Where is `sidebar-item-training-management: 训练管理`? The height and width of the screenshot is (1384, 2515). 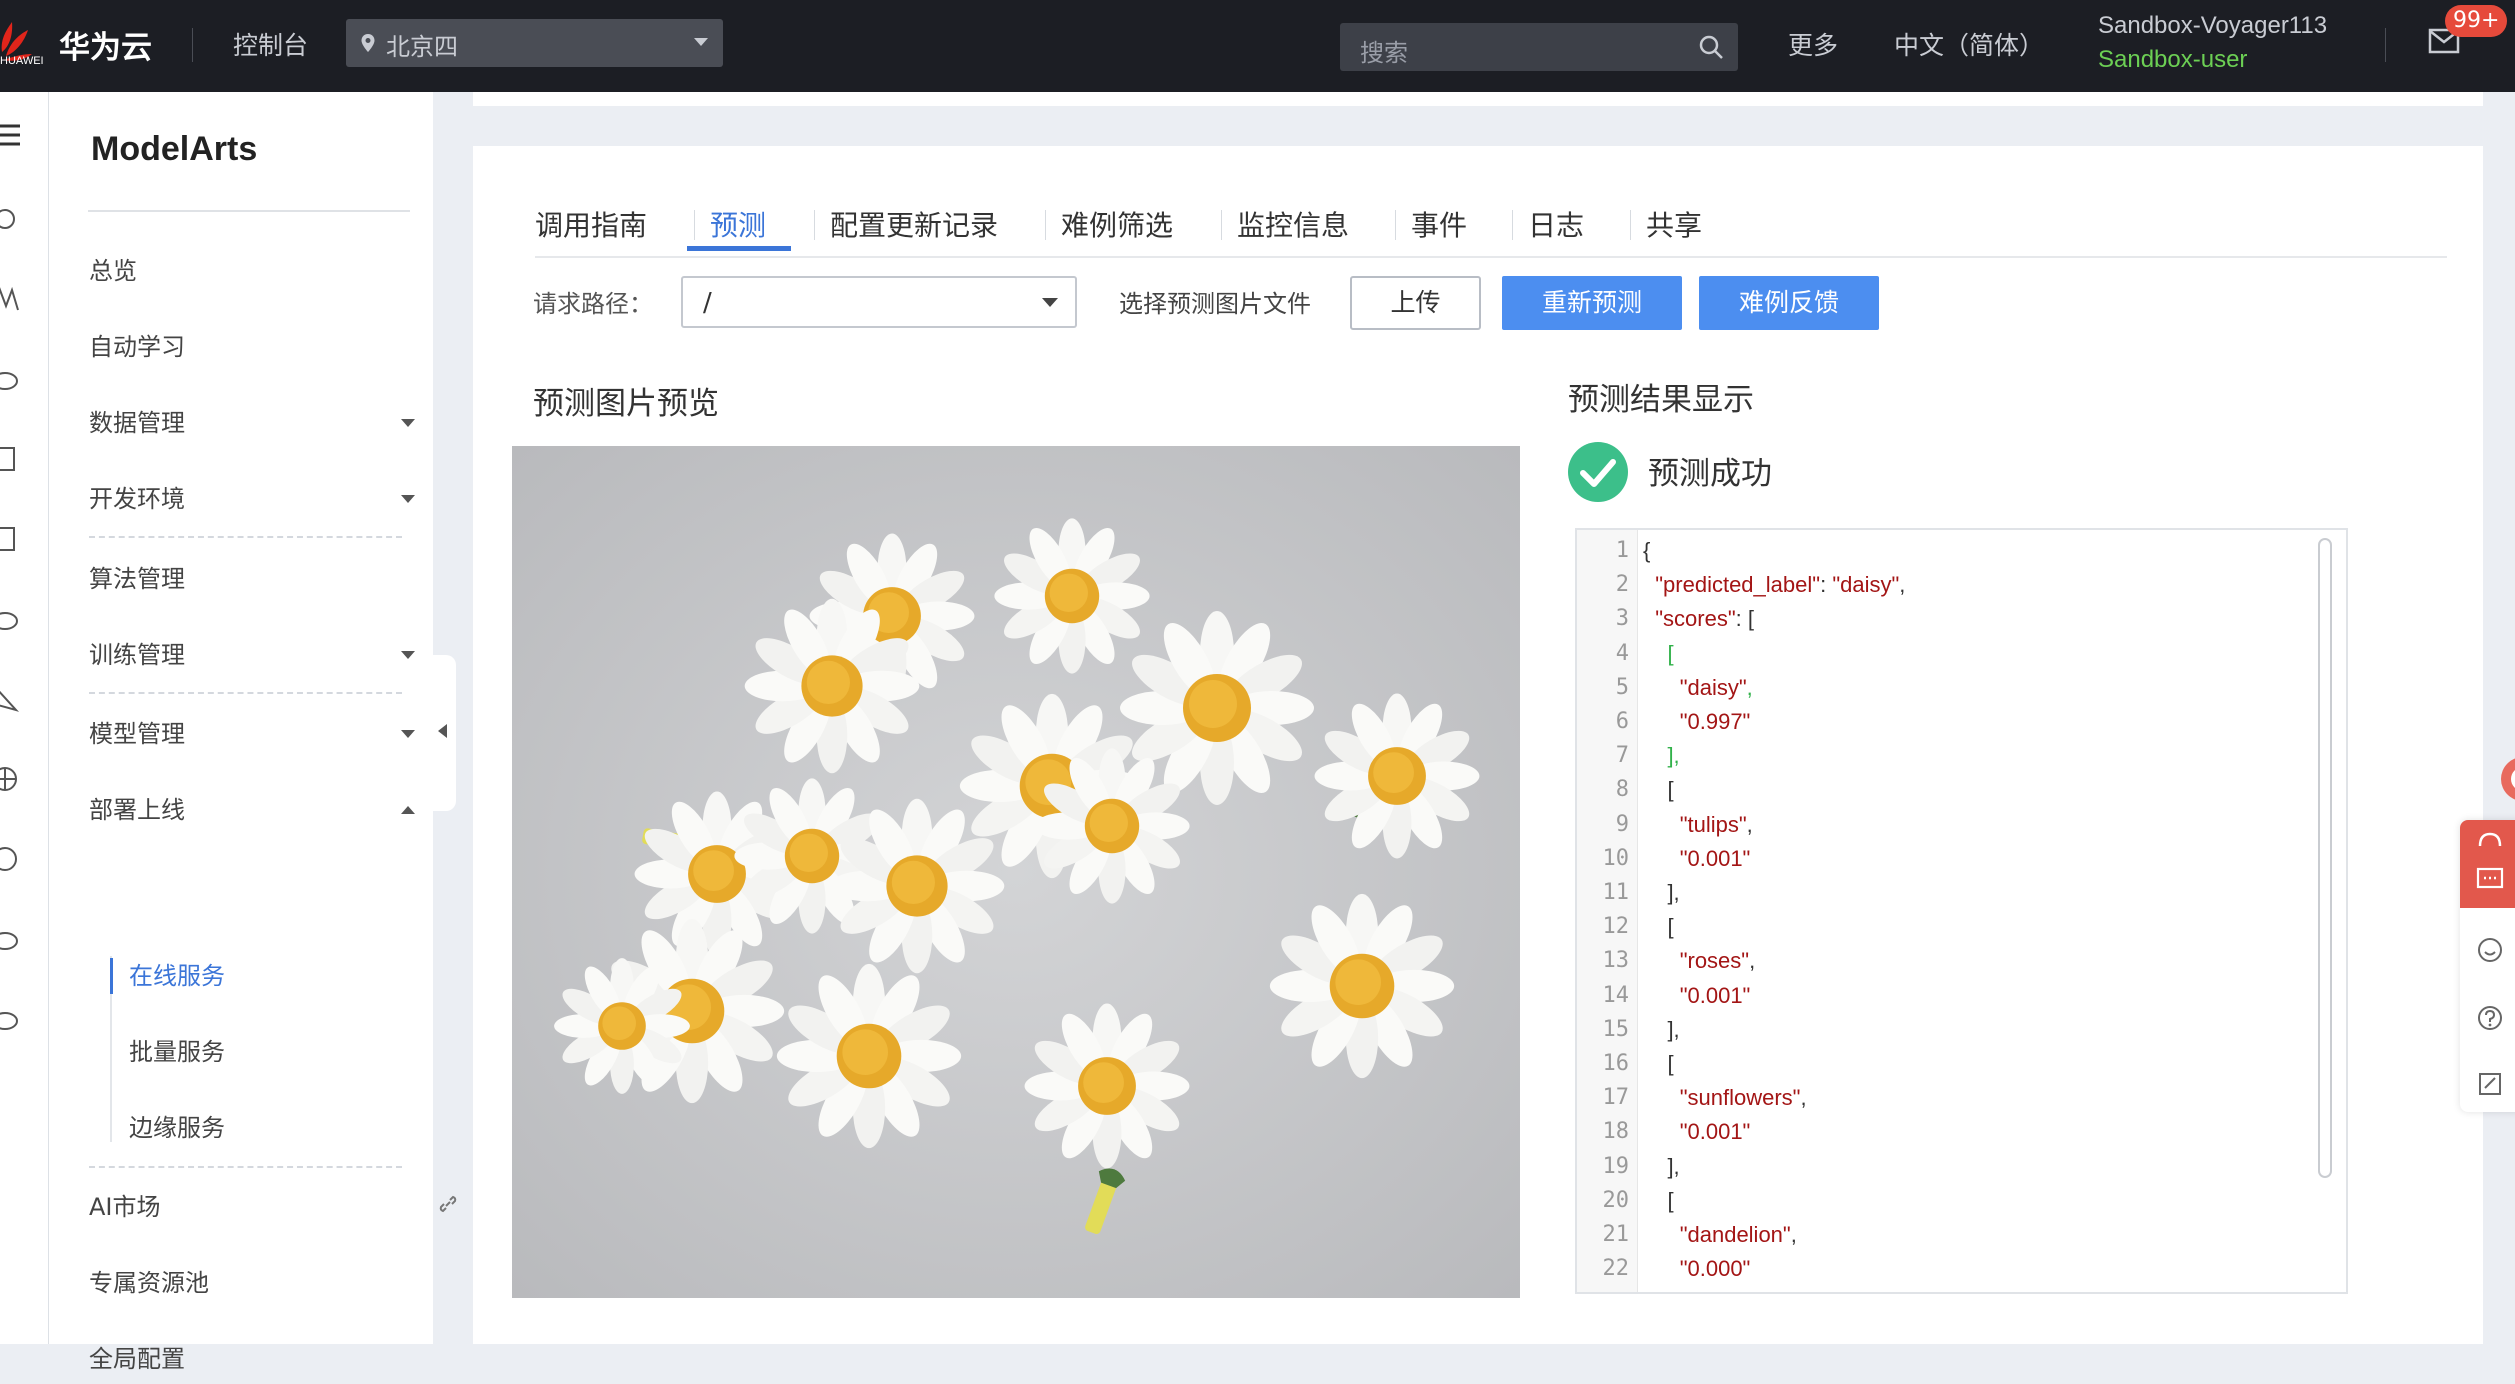
sidebar-item-training-management: 训练管理 is located at coordinates (254, 655).